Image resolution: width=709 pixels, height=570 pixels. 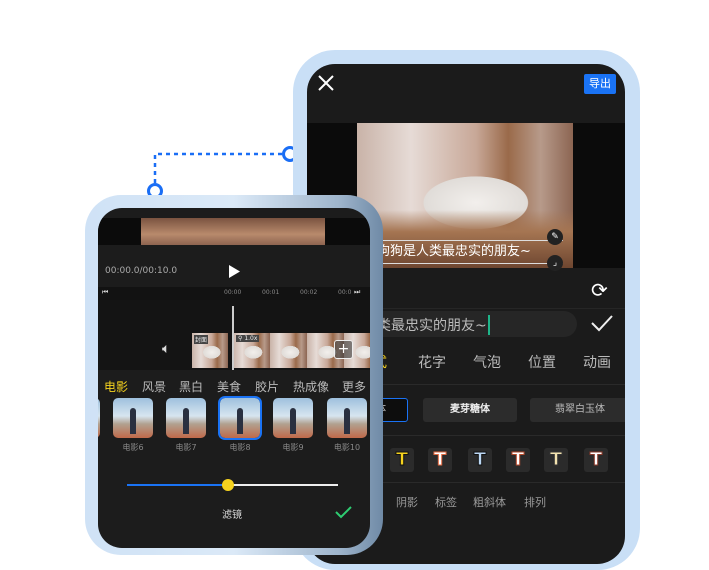 I want to click on ruler-tick: 00:01, so click(x=271, y=292).